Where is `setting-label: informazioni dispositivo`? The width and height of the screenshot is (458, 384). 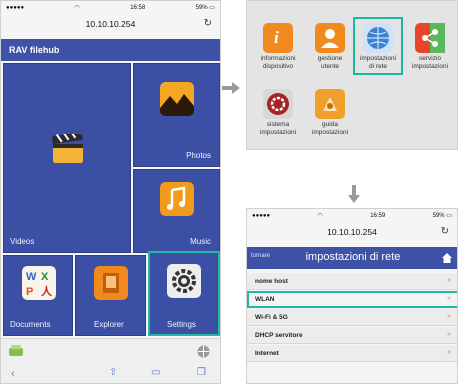
setting-label: informazioni dispositivo is located at coordinates (278, 62).